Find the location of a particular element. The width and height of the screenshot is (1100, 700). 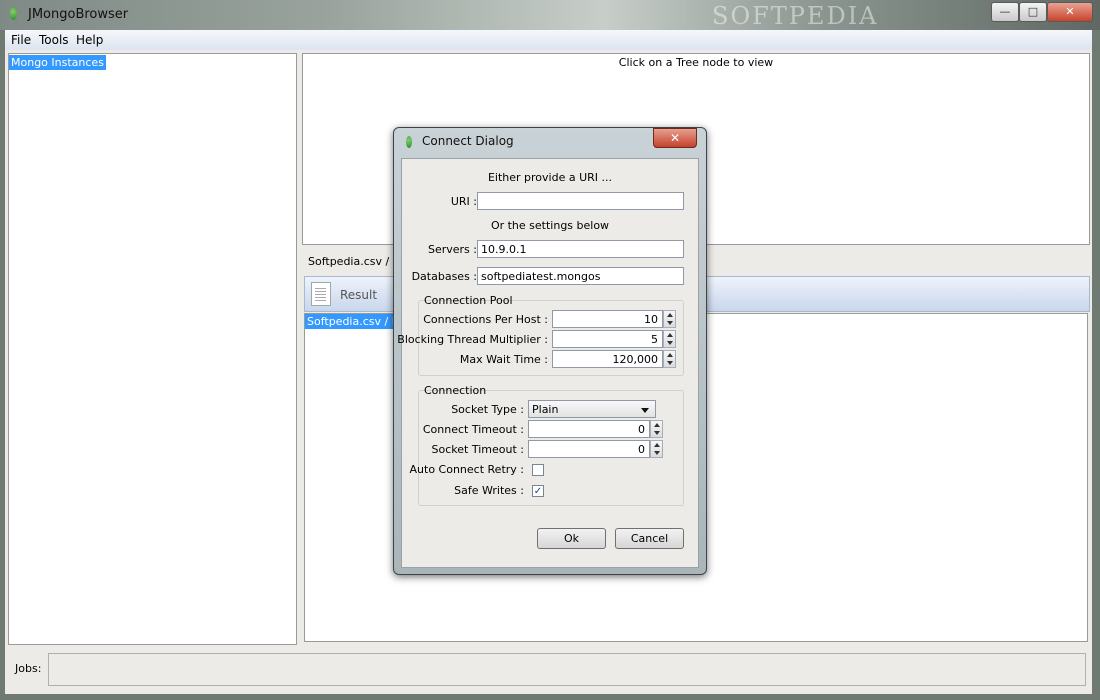

minimize-button: — is located at coordinates (1005, 12).